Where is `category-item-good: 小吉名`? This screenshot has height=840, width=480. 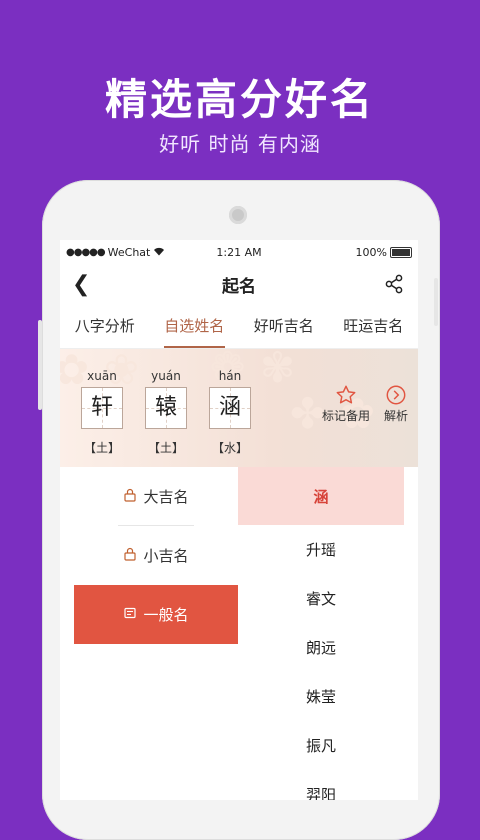 category-item-good: 小吉名 is located at coordinates (156, 555).